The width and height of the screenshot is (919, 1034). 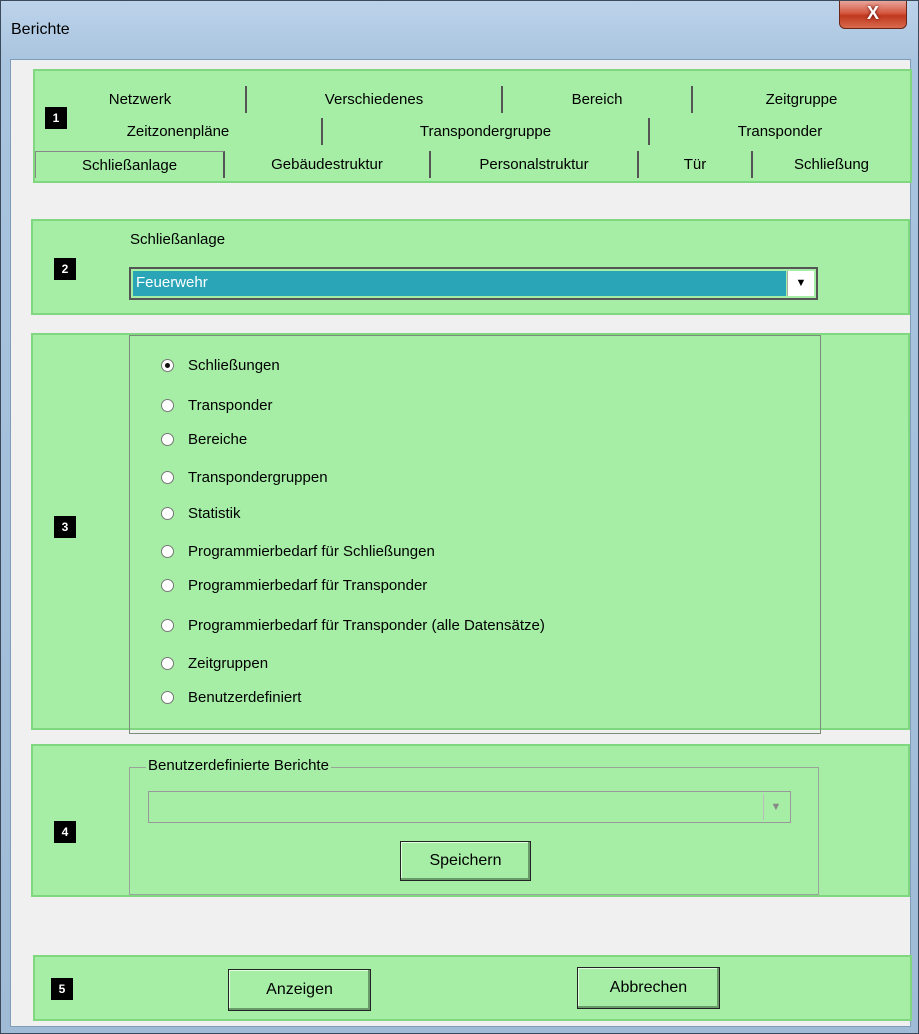 What do you see at coordinates (178, 239) in the screenshot?
I see `system-label: Schließanlage` at bounding box center [178, 239].